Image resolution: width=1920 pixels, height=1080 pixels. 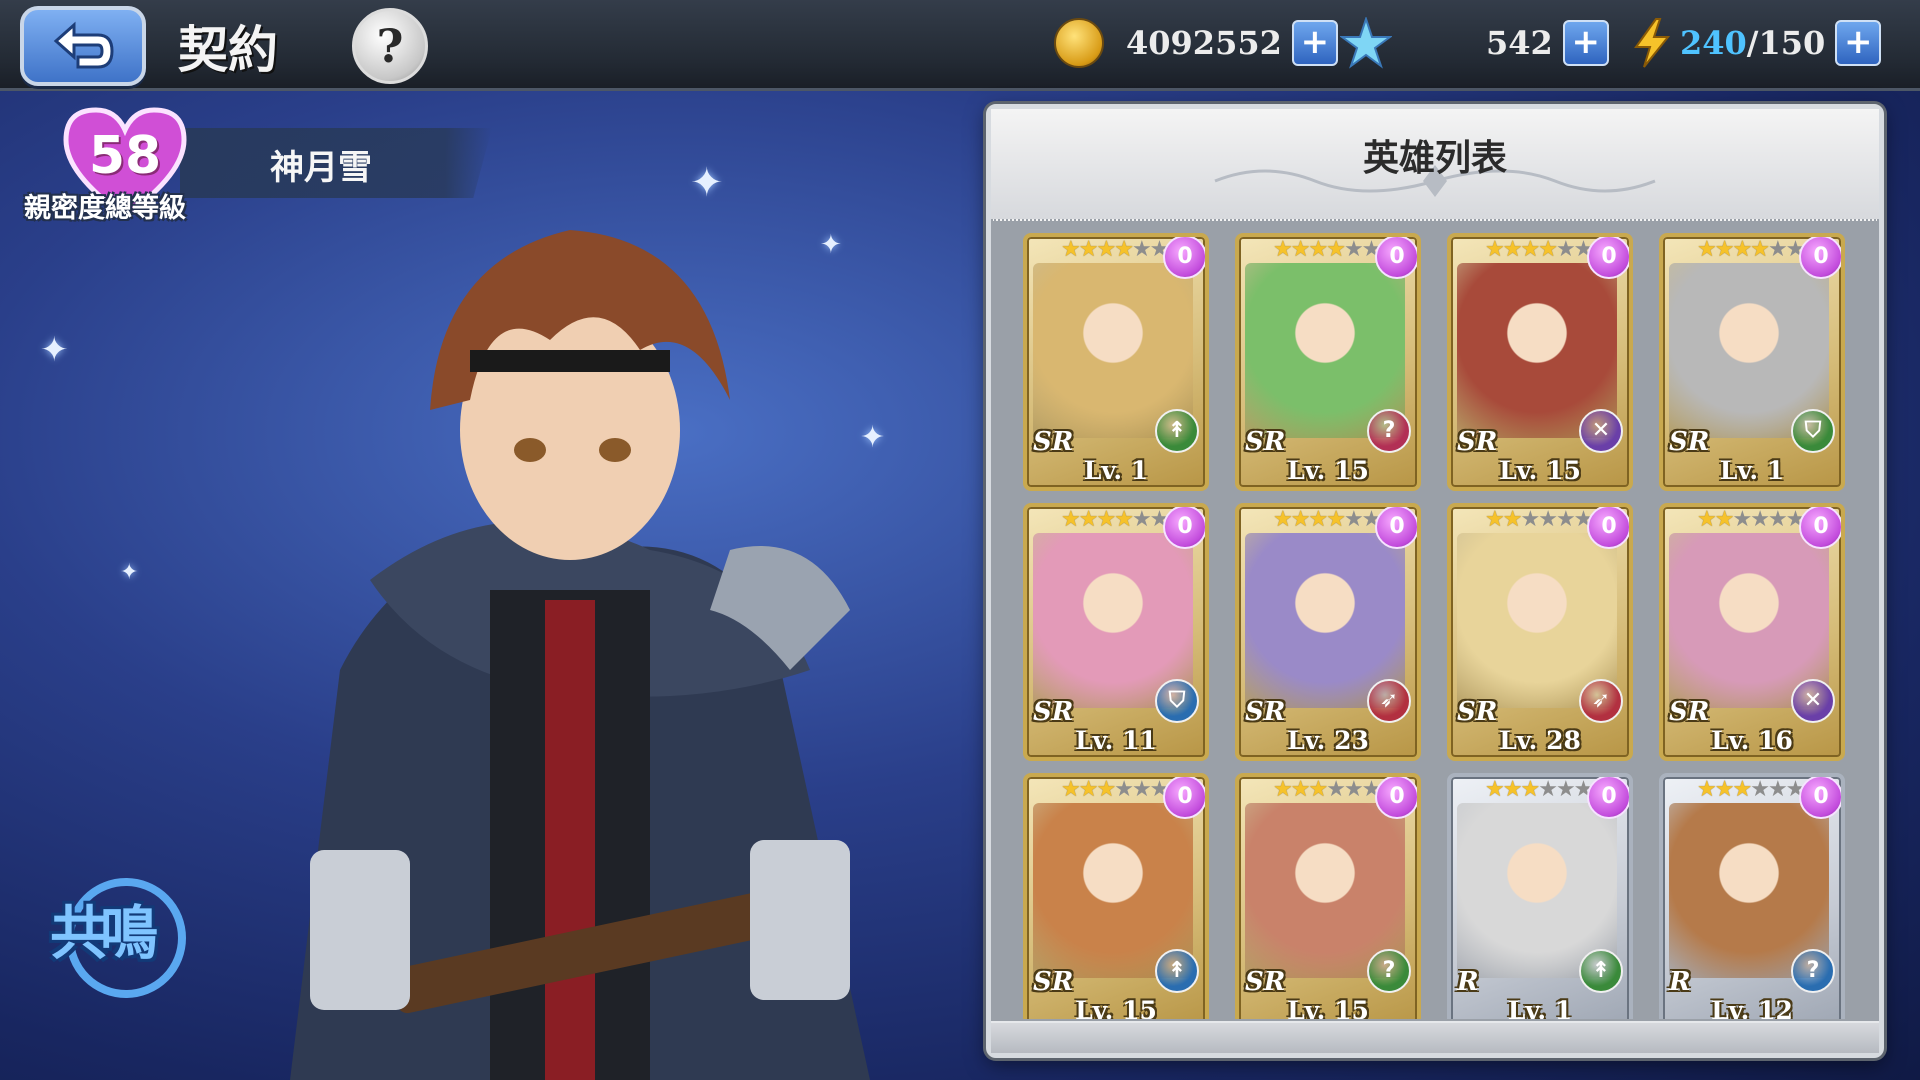 What do you see at coordinates (1540, 632) in the screenshot?
I see `hero-card: ★★★★★★ 0 SR ➶ Lv. 28` at bounding box center [1540, 632].